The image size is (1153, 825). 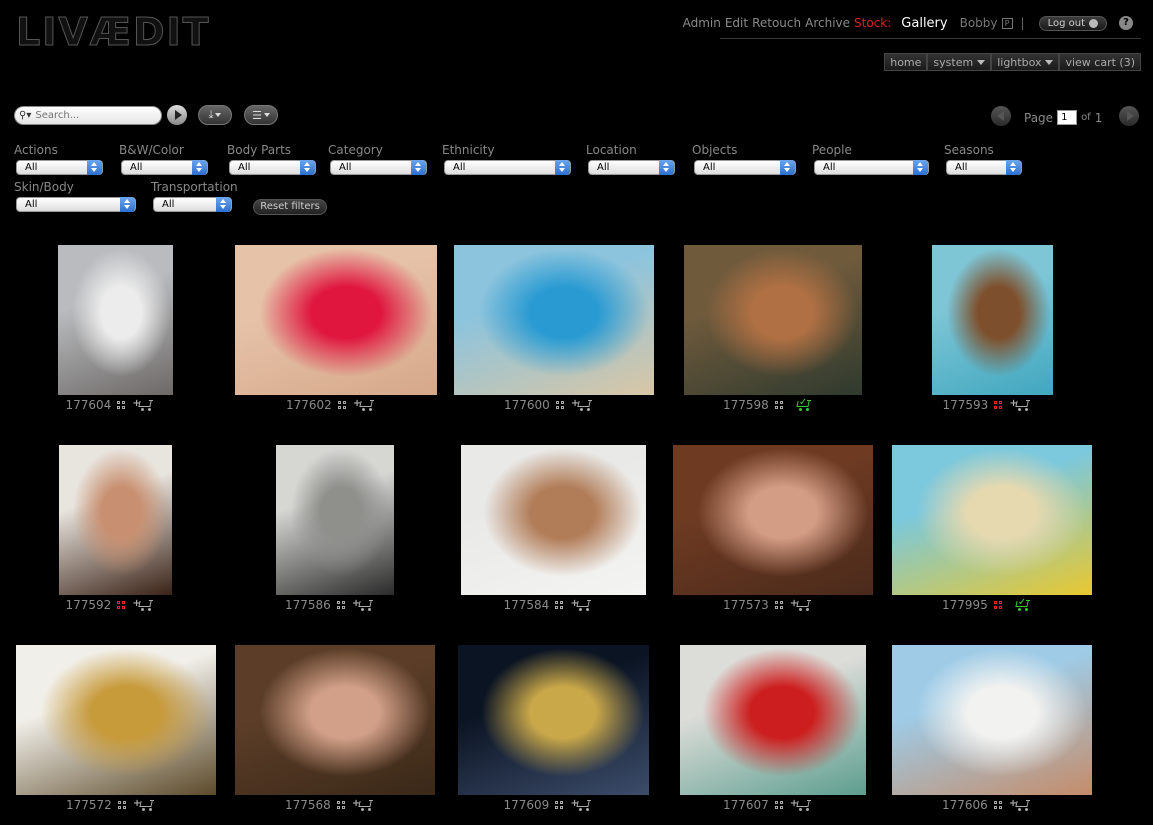 What do you see at coordinates (969, 150) in the screenshot?
I see `filter-label: Seasons` at bounding box center [969, 150].